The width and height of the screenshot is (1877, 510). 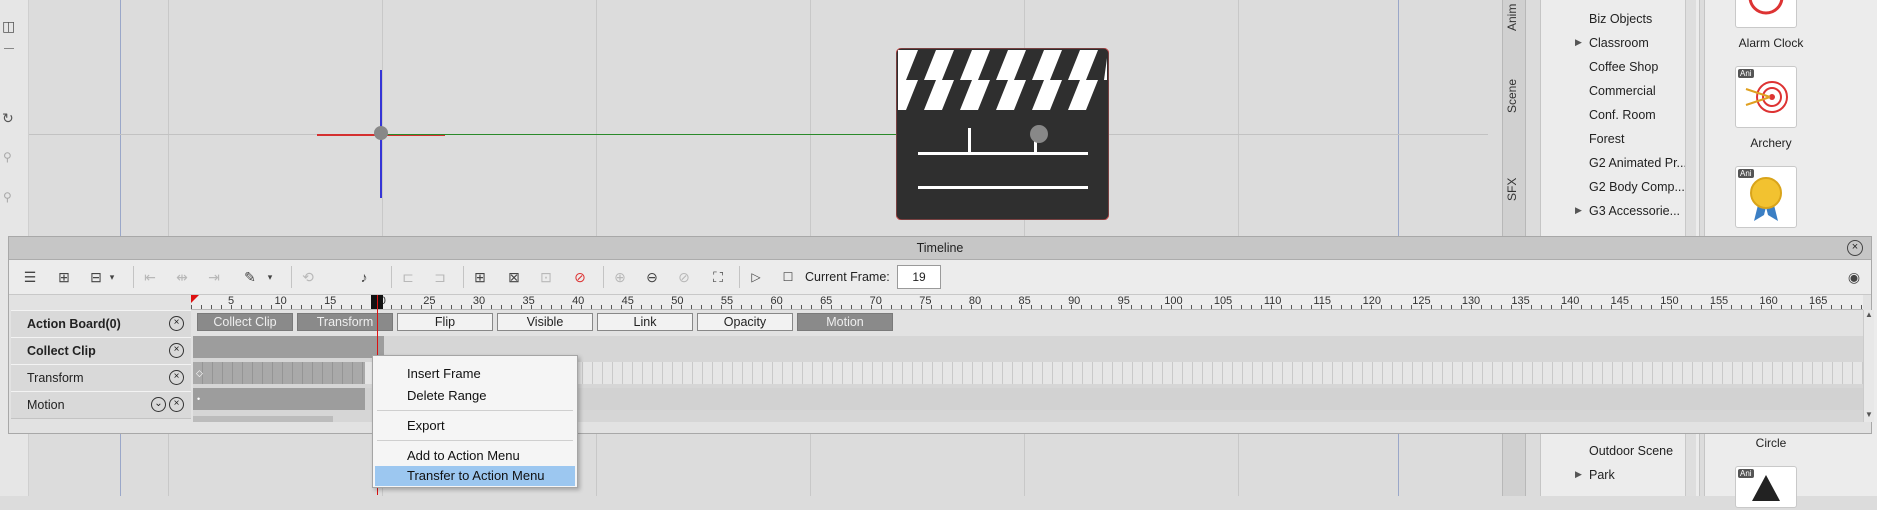 What do you see at coordinates (645, 322) in the screenshot?
I see `chip-link: Link` at bounding box center [645, 322].